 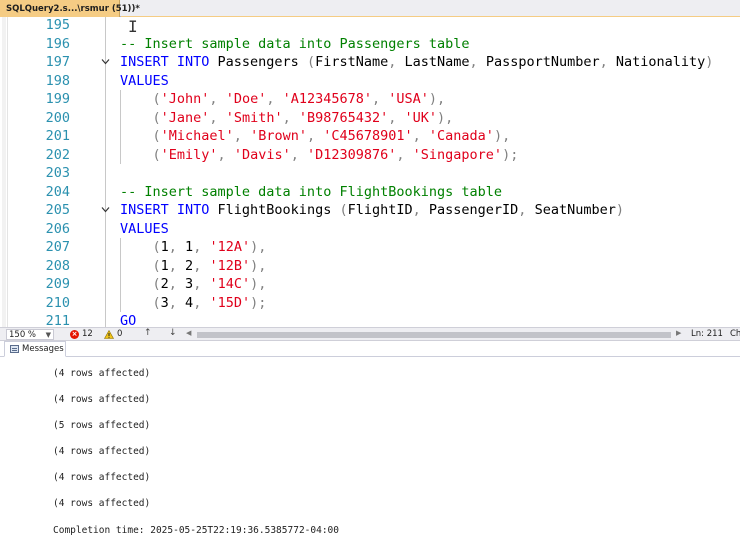 What do you see at coordinates (148, 333) in the screenshot?
I see `arrow-up-icon: ↑` at bounding box center [148, 333].